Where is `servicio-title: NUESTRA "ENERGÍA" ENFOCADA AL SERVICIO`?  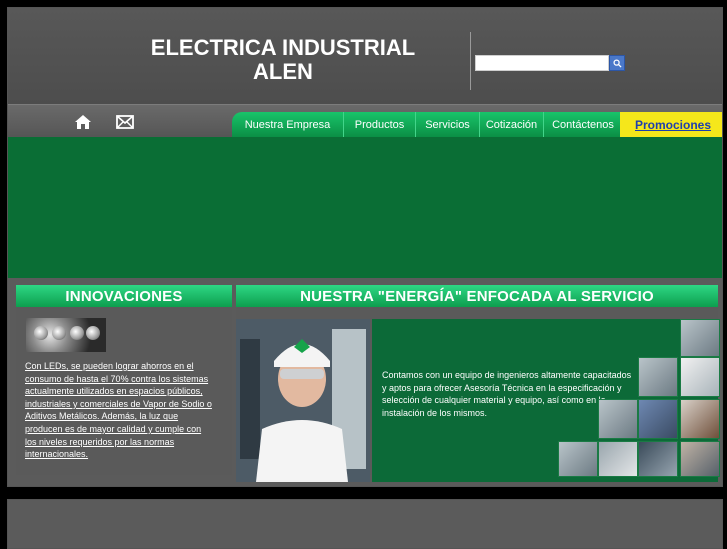
servicio-title: NUESTRA "ENERGÍA" ENFOCADA AL SERVICIO is located at coordinates (477, 296).